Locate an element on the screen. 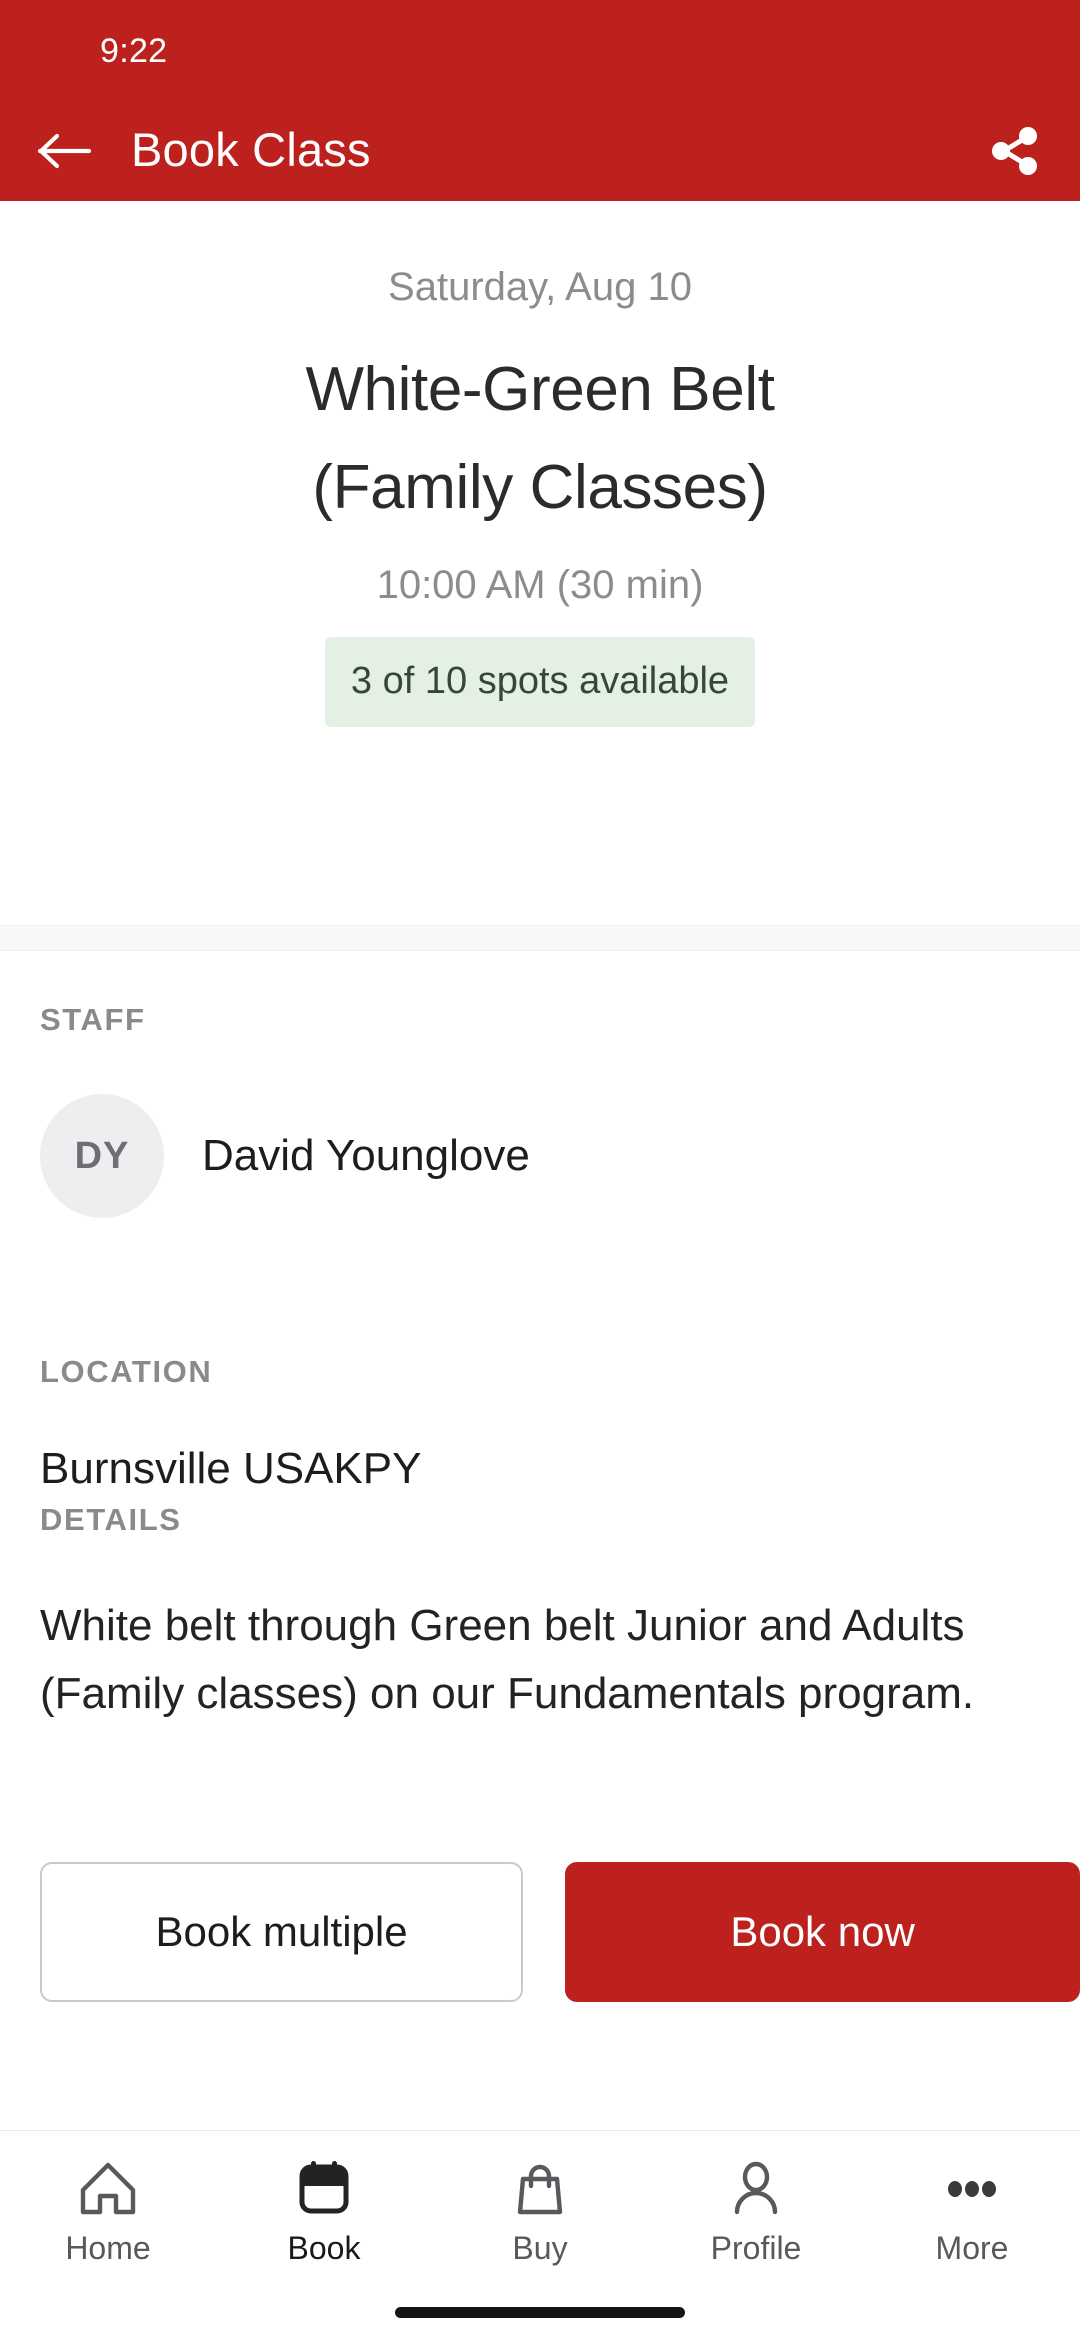 The height and width of the screenshot is (2340, 1080). back-button is located at coordinates (65, 151).